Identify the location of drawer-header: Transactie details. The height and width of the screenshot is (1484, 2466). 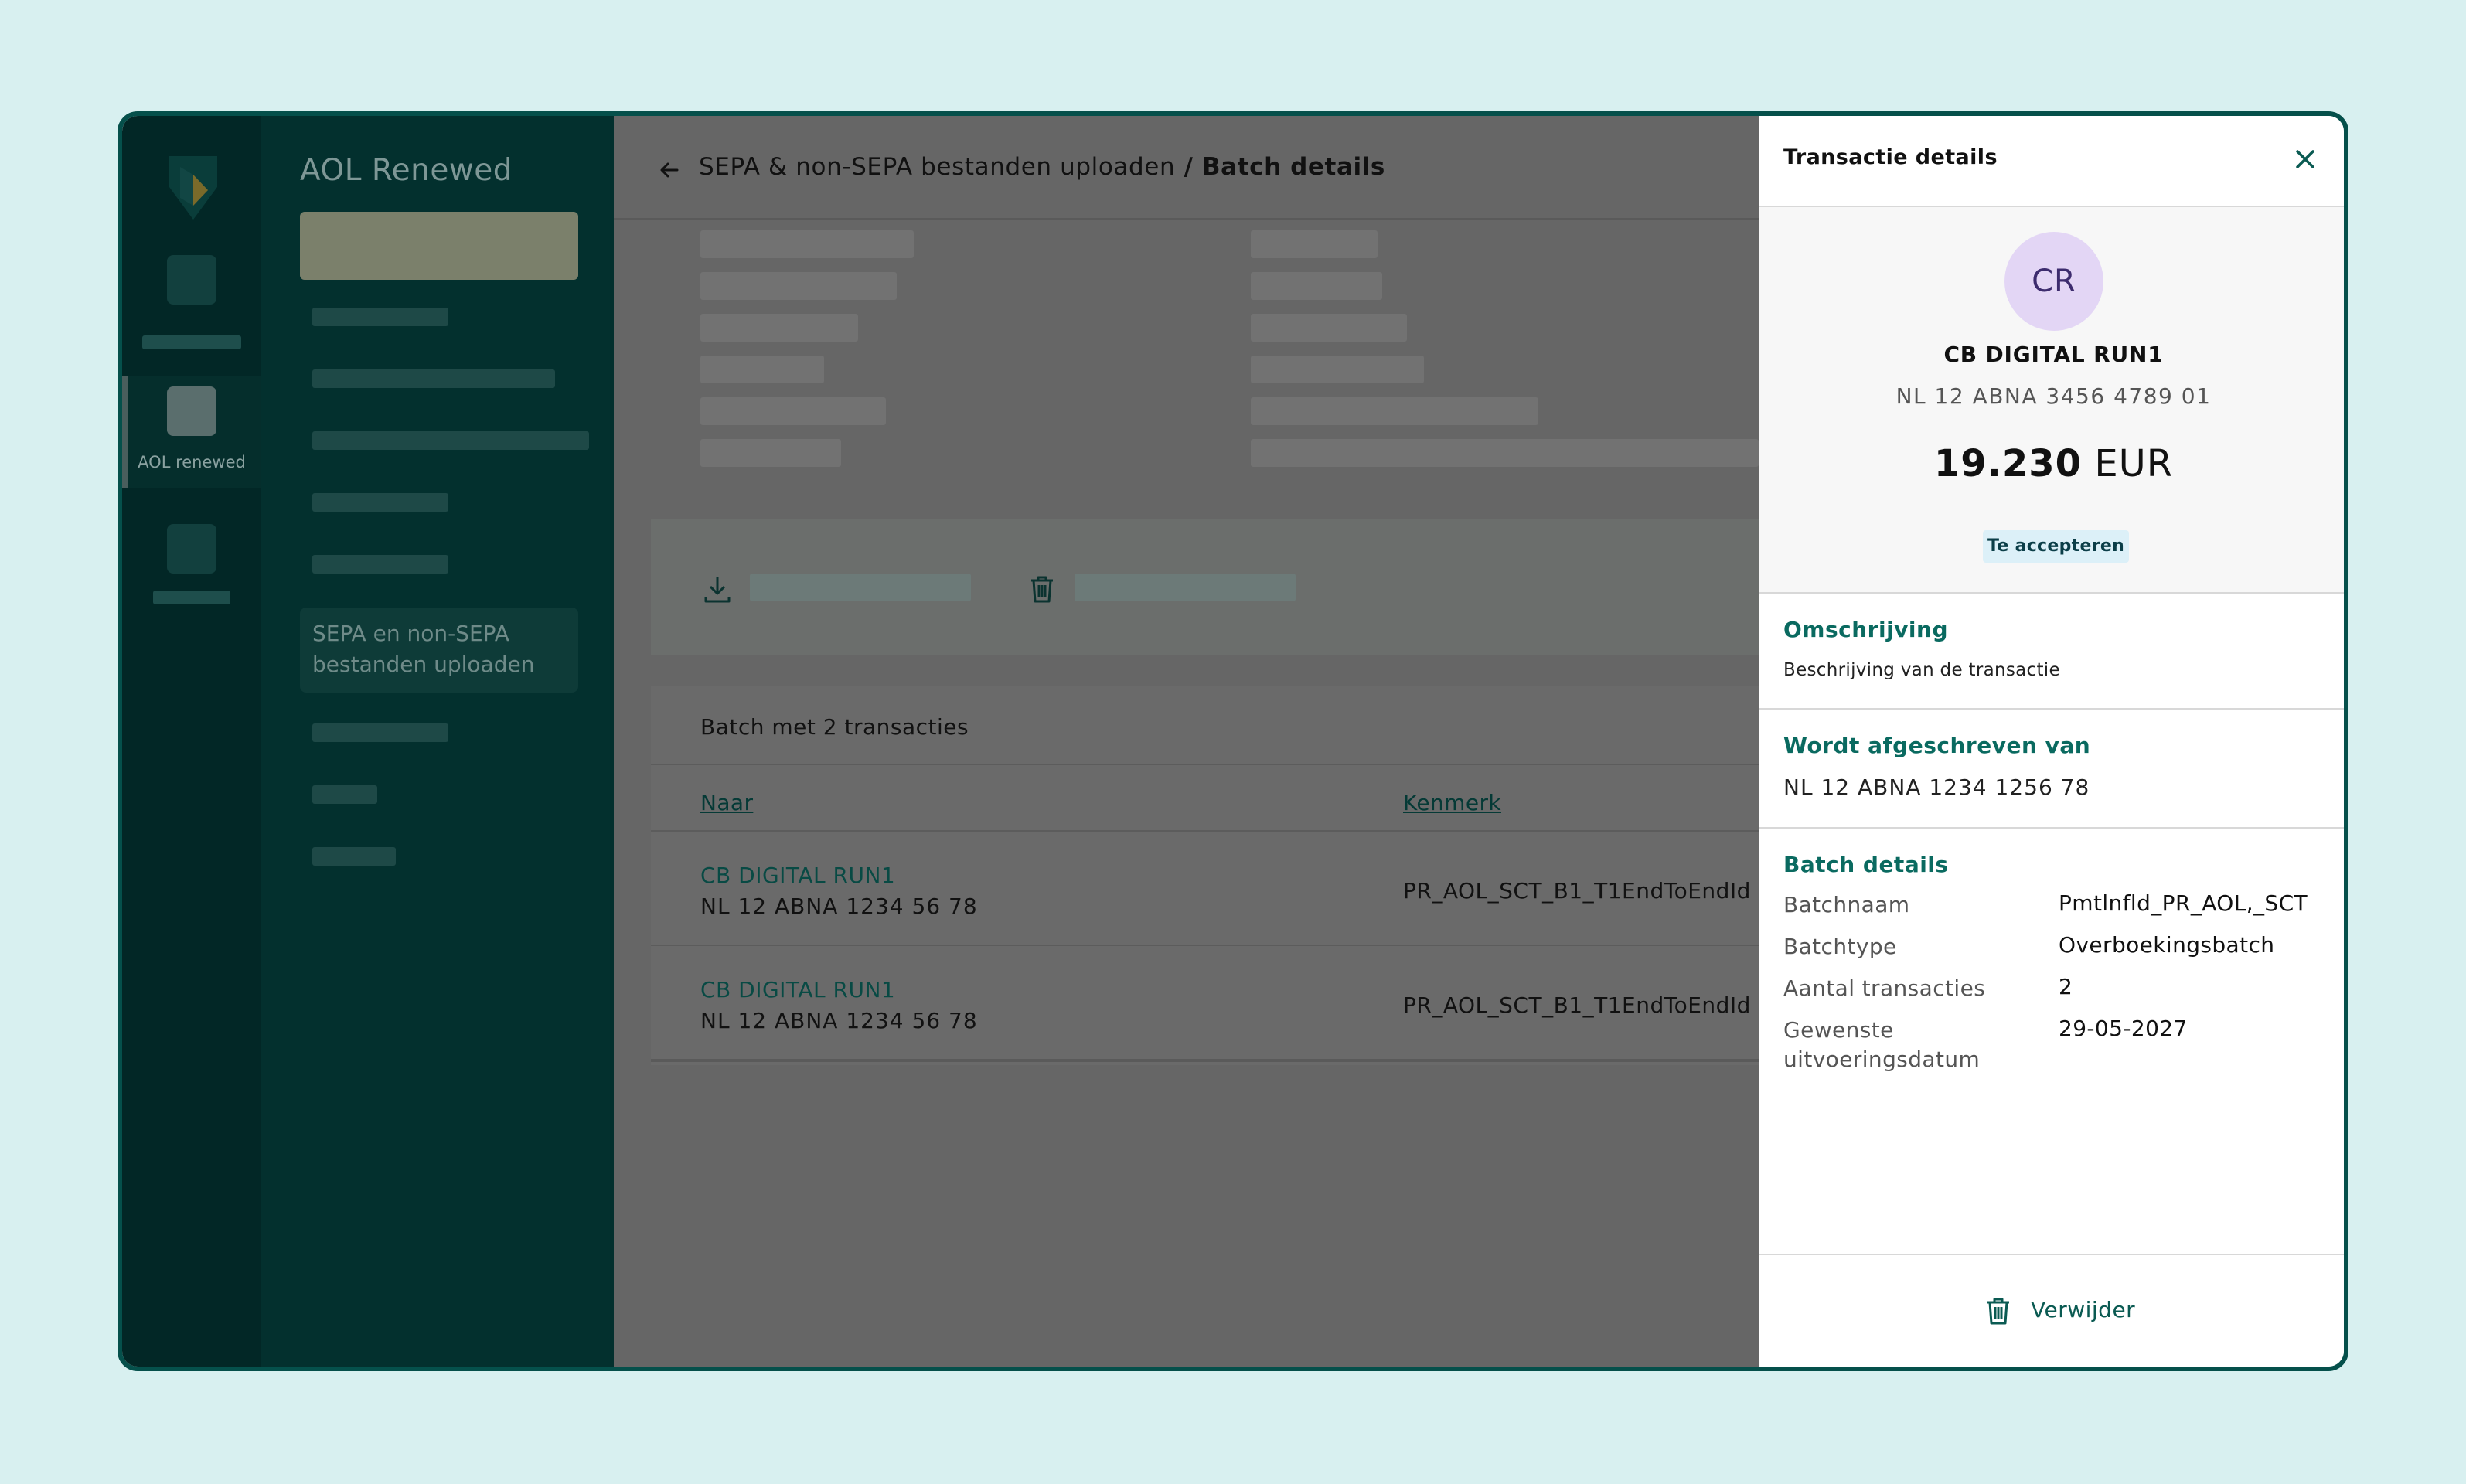
(2051, 161).